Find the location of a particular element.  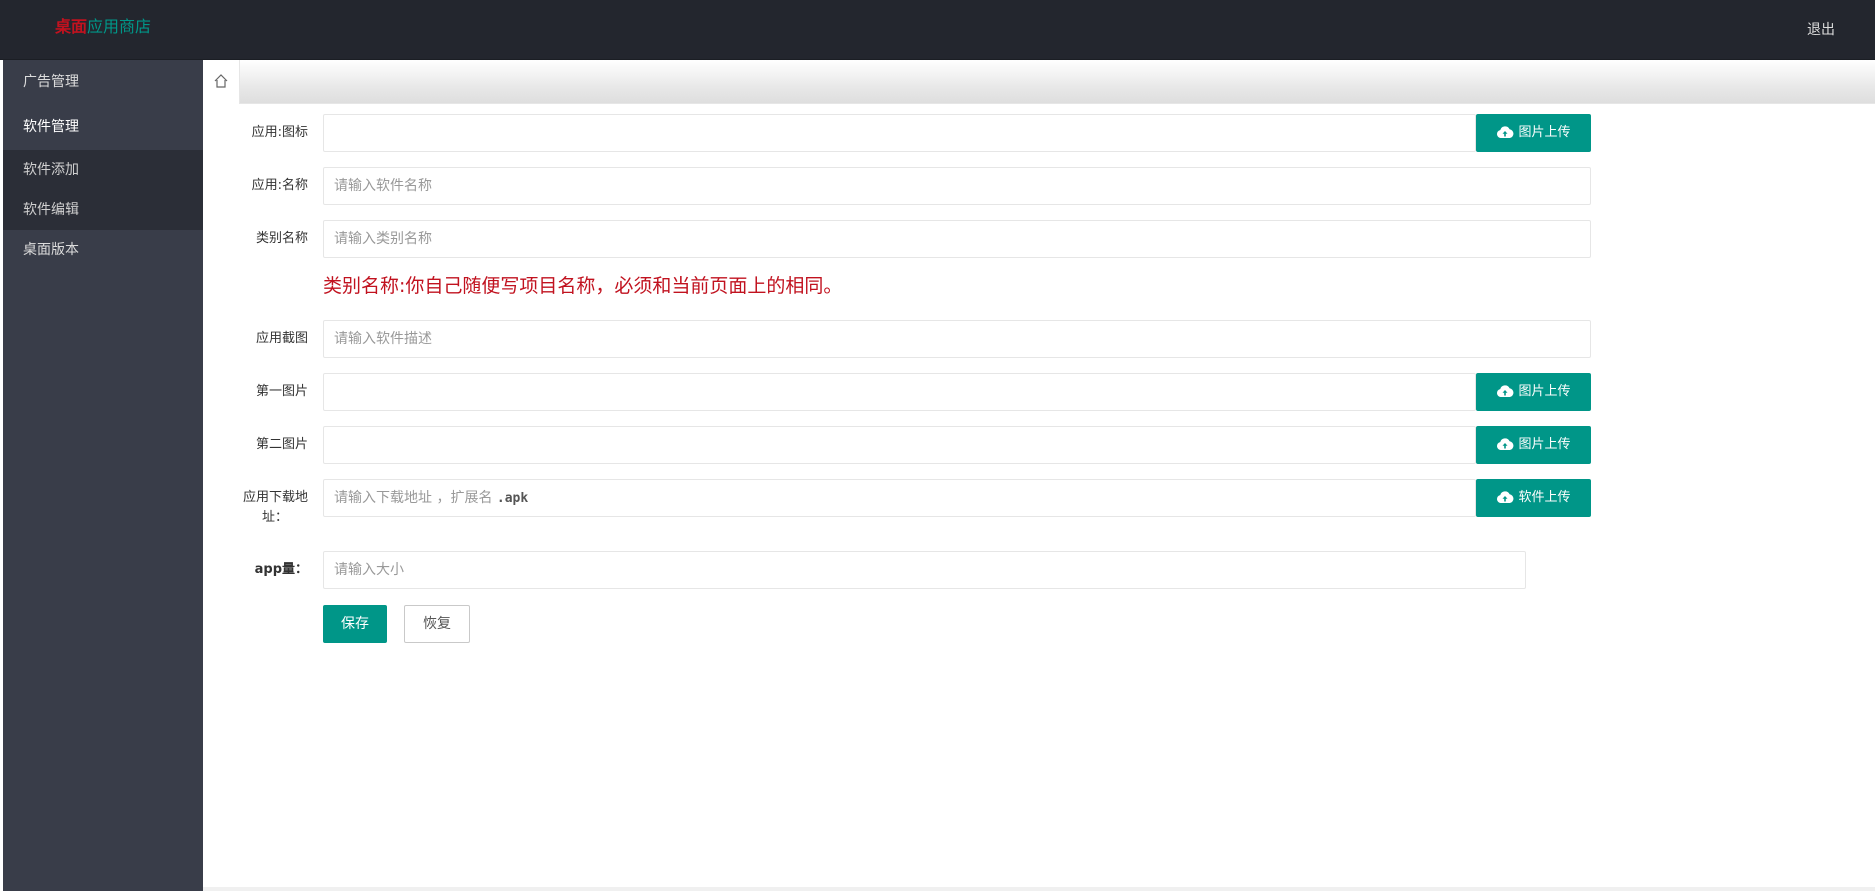

first-image-label: 第一图片 is located at coordinates (281, 391).